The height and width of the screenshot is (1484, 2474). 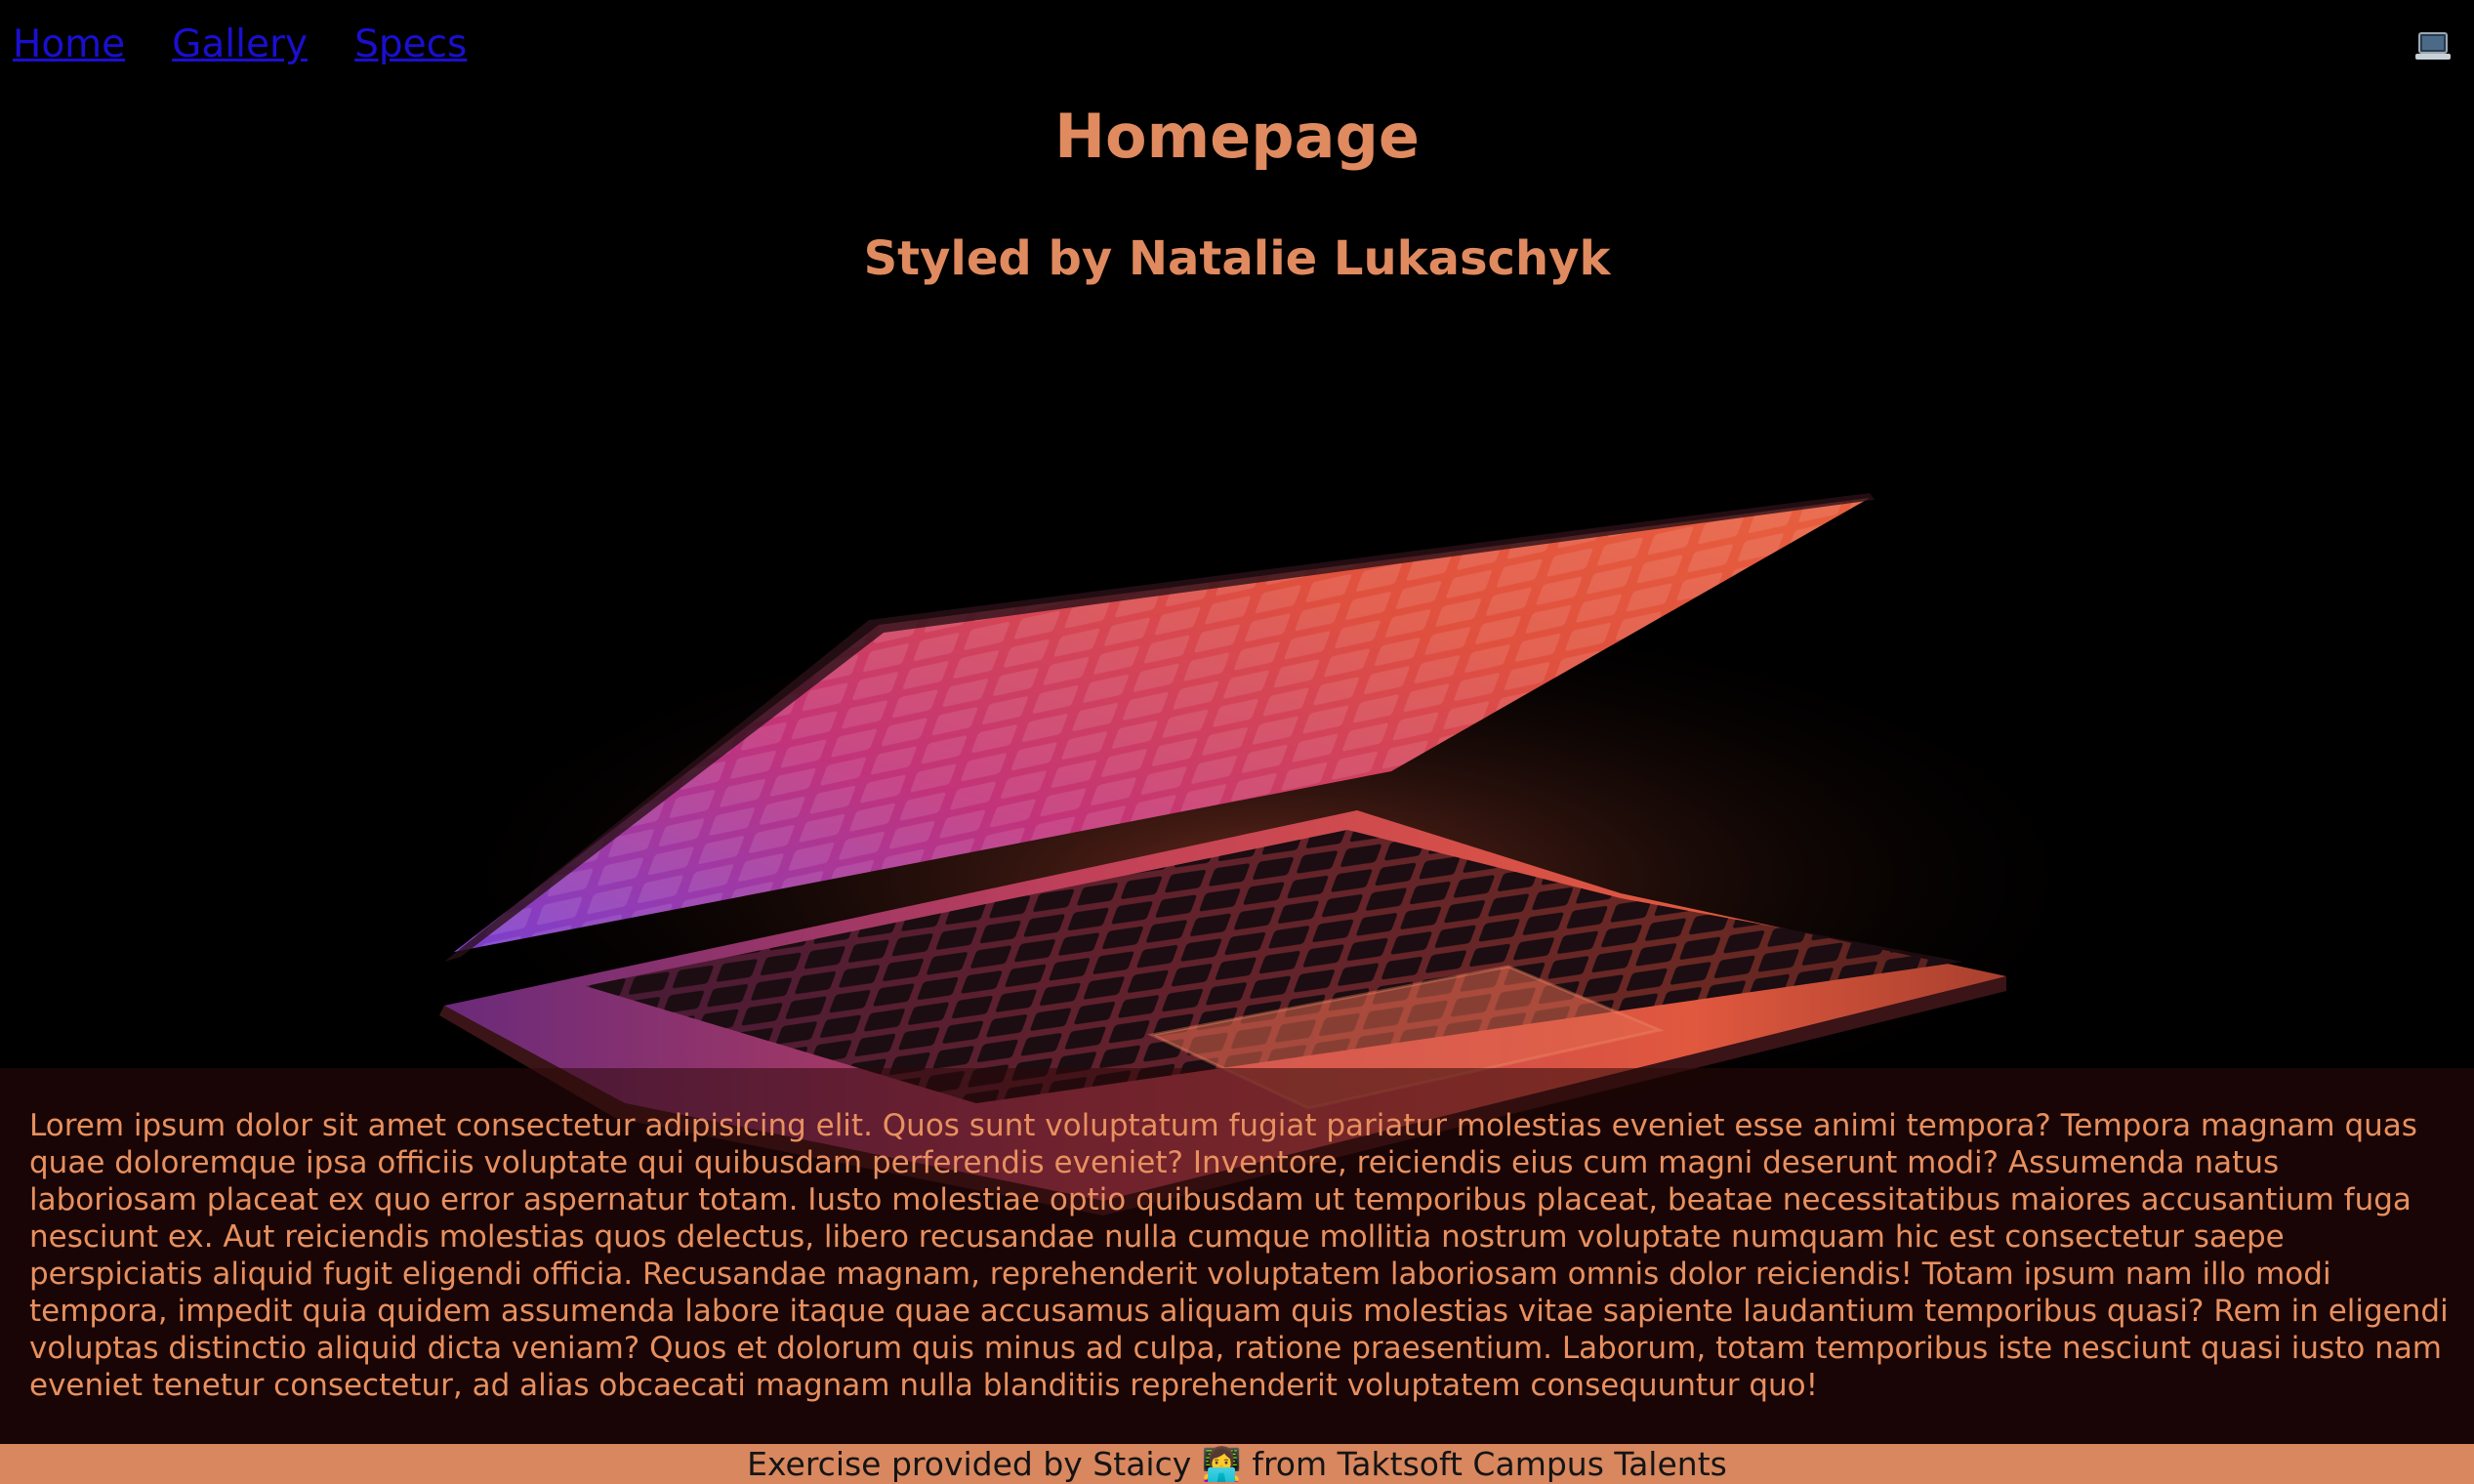 I want to click on nav-link-specs: Specs, so click(x=410, y=45).